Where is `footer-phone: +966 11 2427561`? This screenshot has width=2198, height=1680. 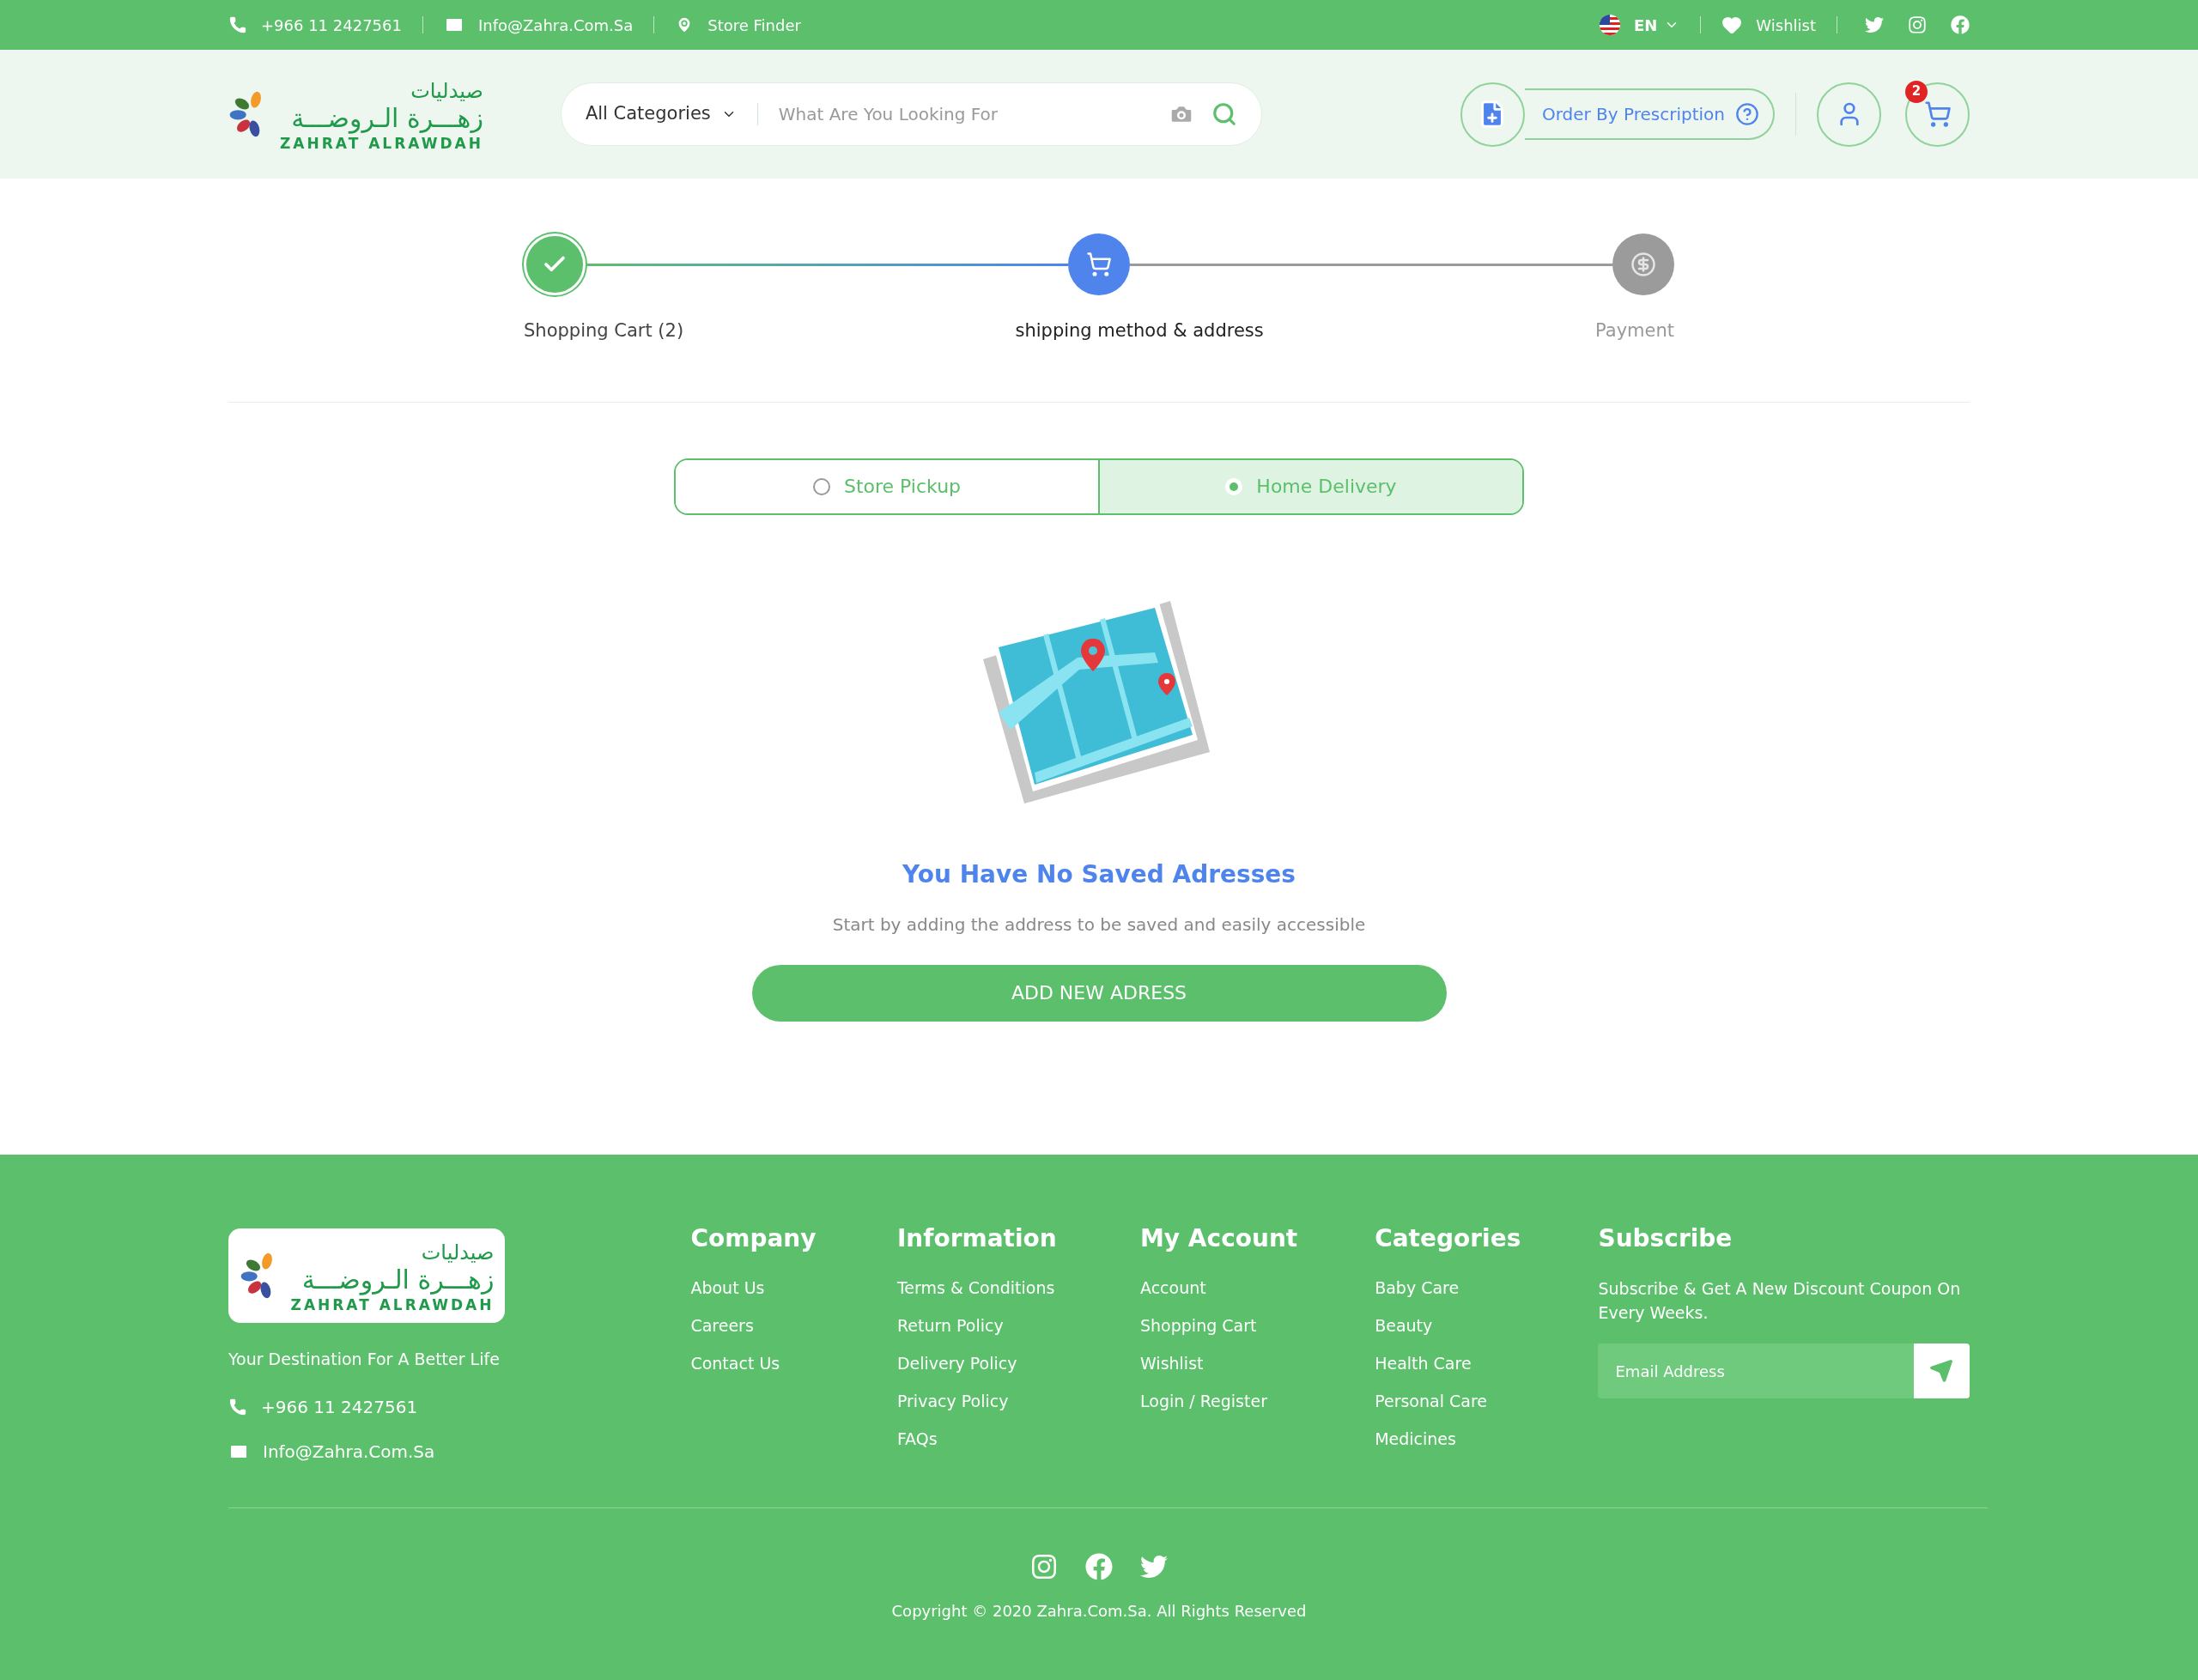
footer-phone: +966 11 2427561 is located at coordinates (339, 1407).